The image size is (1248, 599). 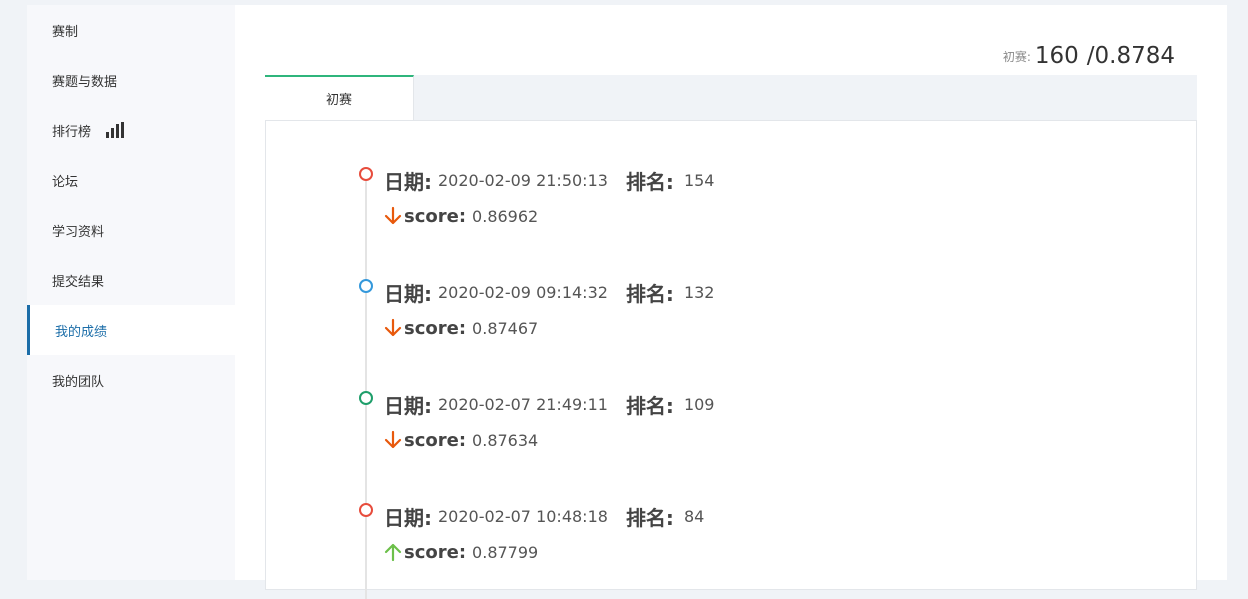 What do you see at coordinates (699, 180) in the screenshot?
I see `entry-rank: 154` at bounding box center [699, 180].